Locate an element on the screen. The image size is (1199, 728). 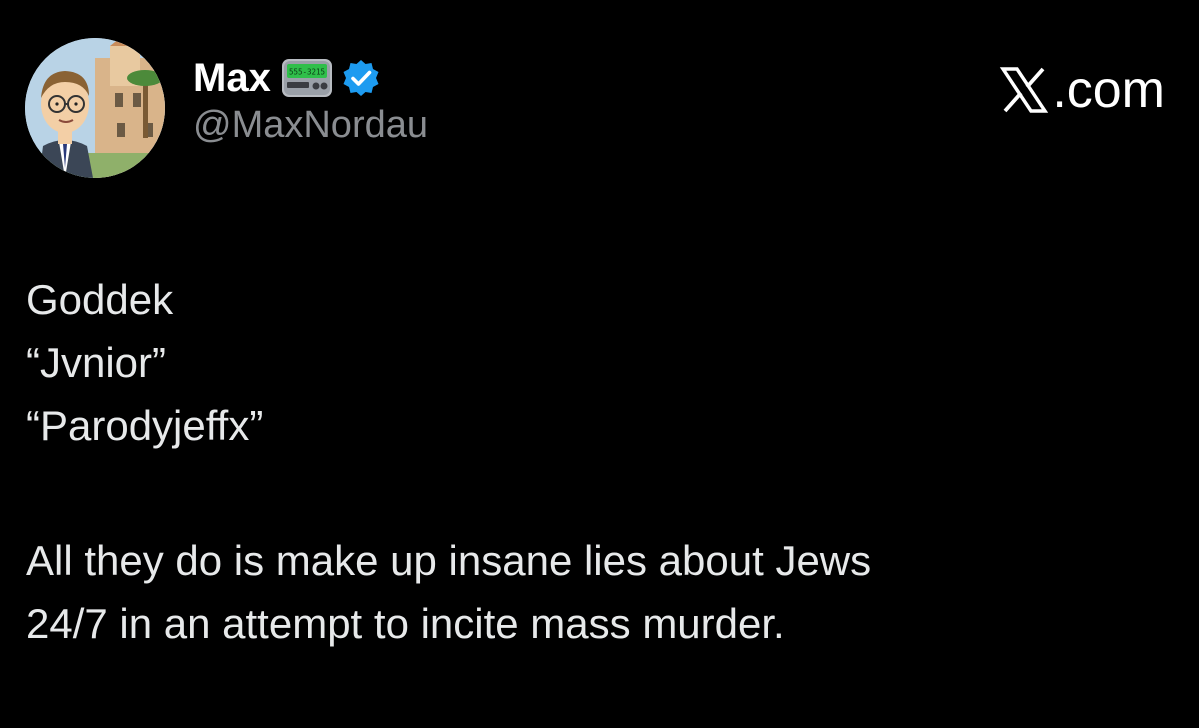
pager-screen-text: 555-3215 is located at coordinates (307, 72).